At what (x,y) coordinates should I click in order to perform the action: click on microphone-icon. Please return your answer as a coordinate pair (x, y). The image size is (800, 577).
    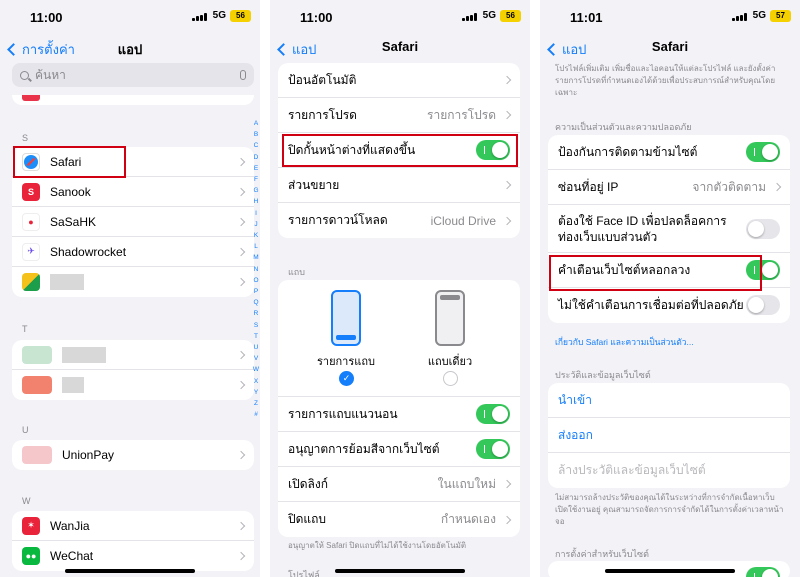
    Looking at the image, I should click on (243, 75).